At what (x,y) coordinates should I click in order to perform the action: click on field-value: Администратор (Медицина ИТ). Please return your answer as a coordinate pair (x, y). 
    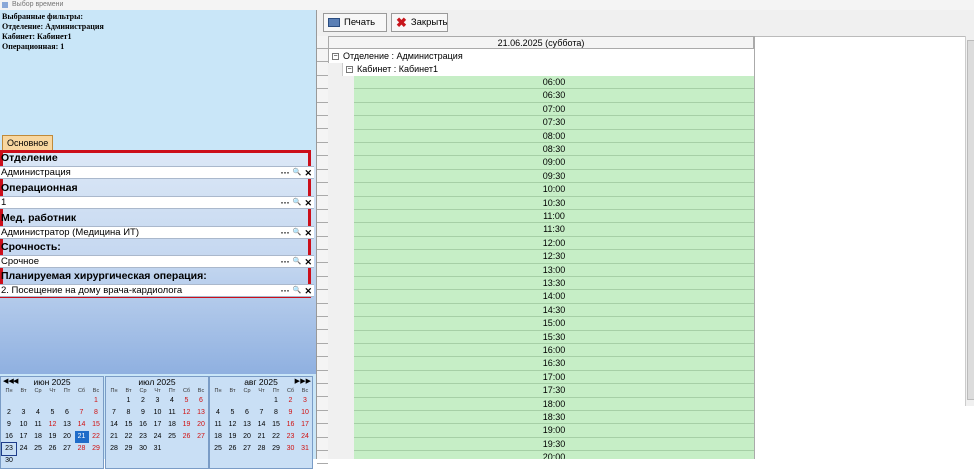
    Looking at the image, I should click on (70, 233).